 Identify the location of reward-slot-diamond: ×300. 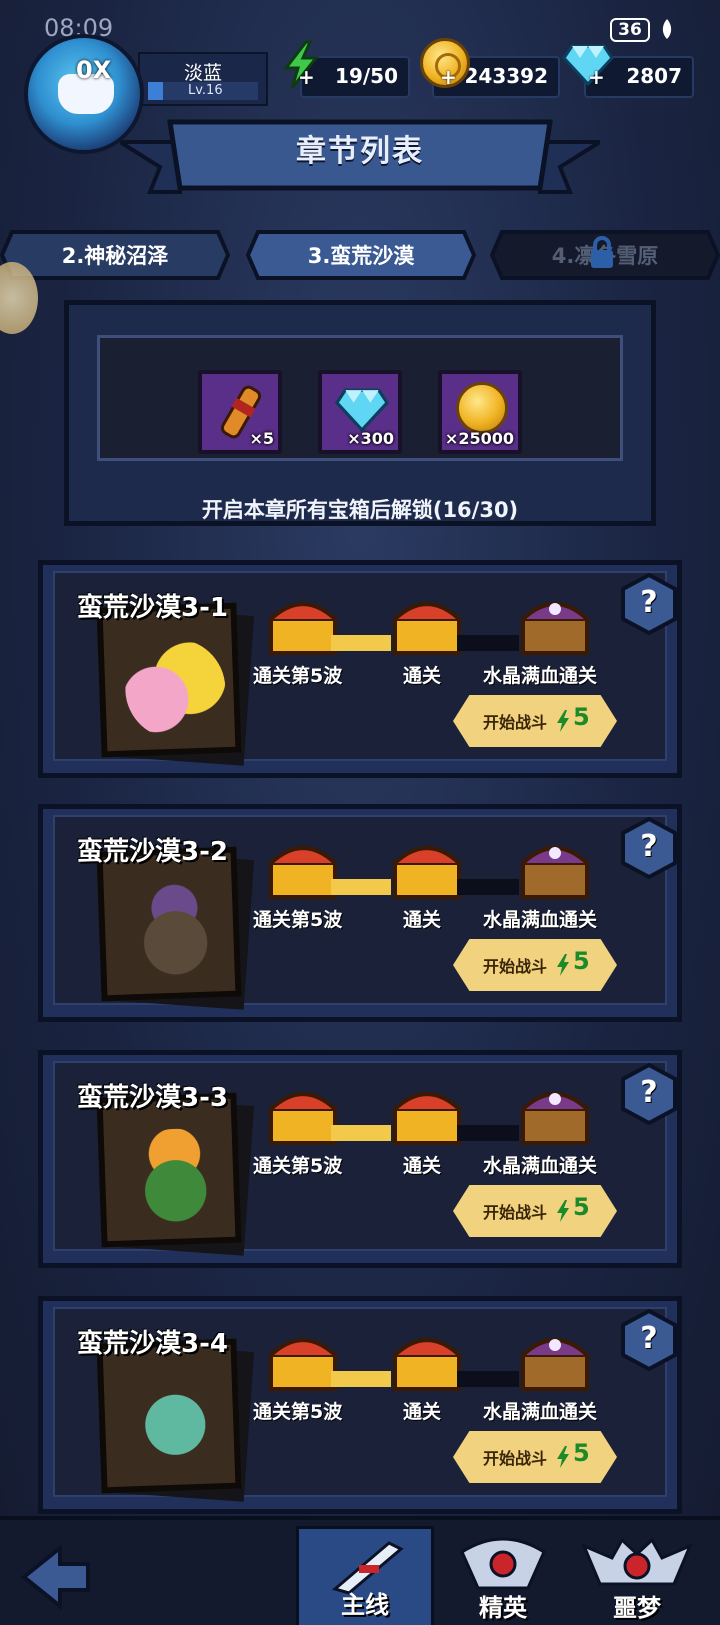
(360, 412).